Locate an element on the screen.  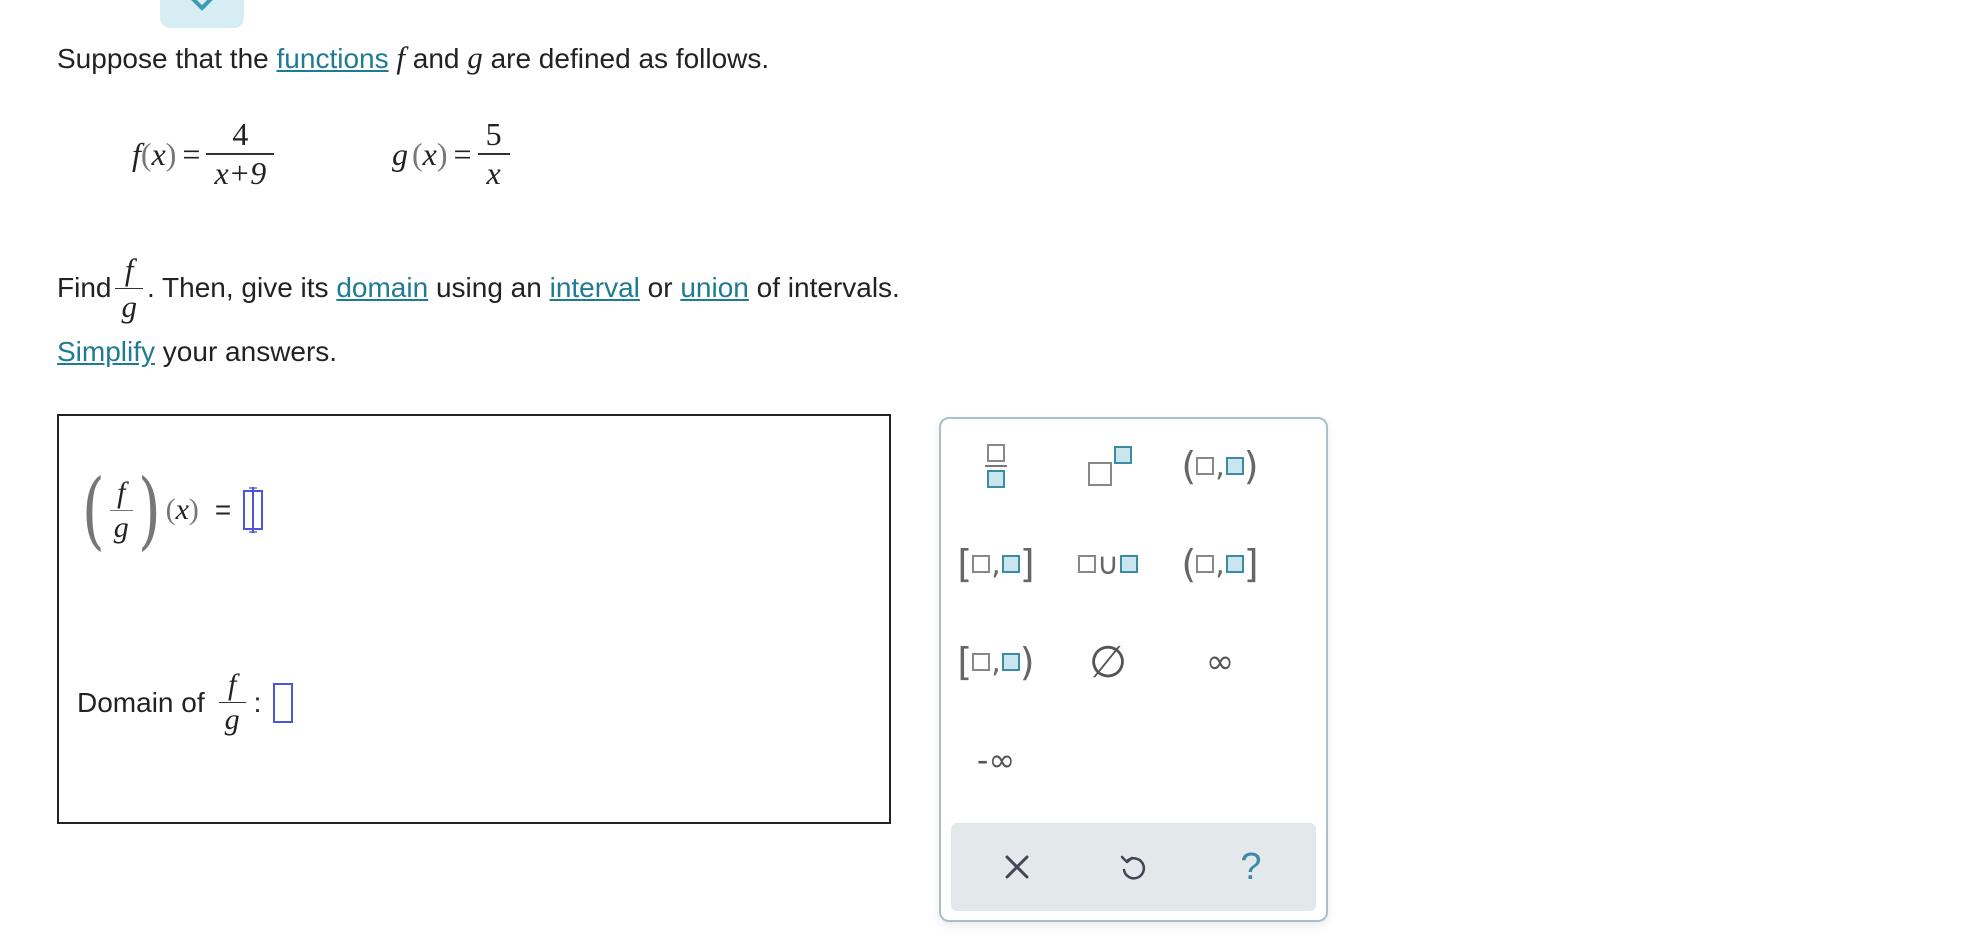
undo-icon is located at coordinates (1133, 867).